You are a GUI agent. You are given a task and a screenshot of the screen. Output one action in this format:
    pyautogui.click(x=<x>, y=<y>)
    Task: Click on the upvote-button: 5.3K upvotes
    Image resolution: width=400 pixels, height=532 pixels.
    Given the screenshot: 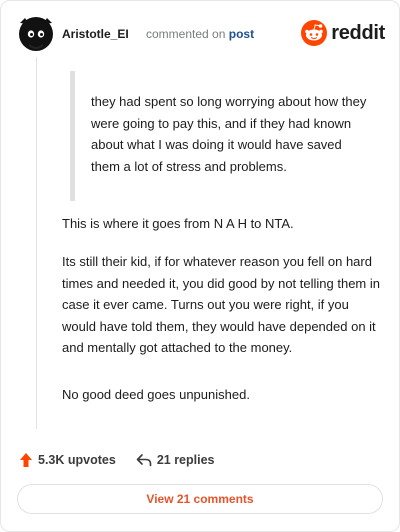 What is the action you would take?
    pyautogui.click(x=67, y=460)
    